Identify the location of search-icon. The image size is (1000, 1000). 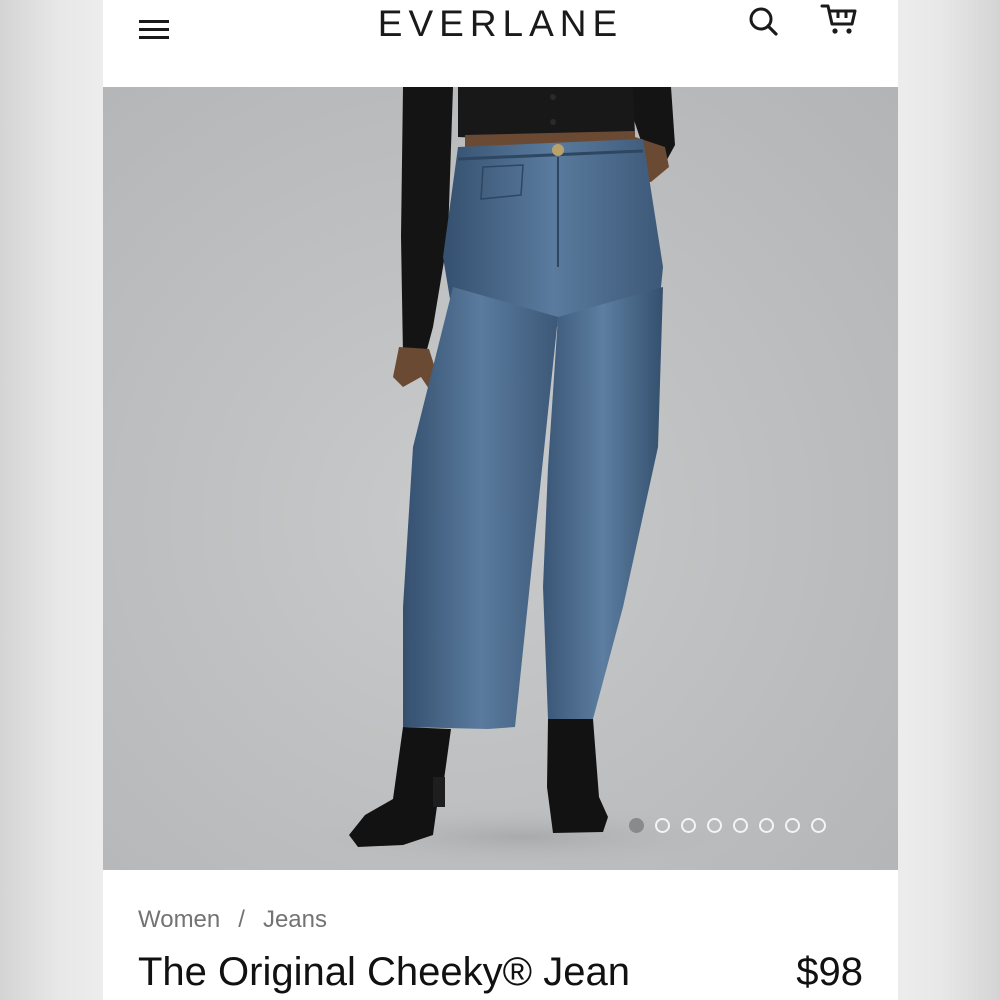
(763, 21).